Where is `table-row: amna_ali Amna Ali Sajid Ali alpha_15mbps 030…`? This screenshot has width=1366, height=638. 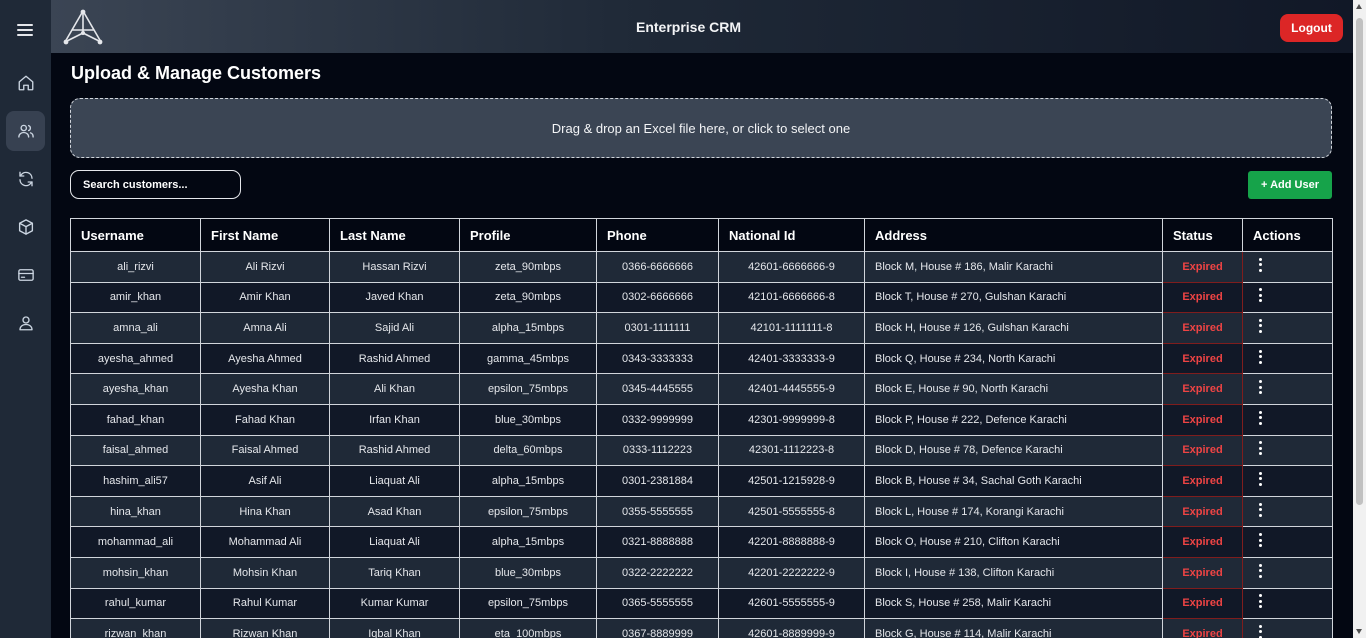
table-row: amna_ali Amna Ali Sajid Ali alpha_15mbps 030… is located at coordinates (701, 328).